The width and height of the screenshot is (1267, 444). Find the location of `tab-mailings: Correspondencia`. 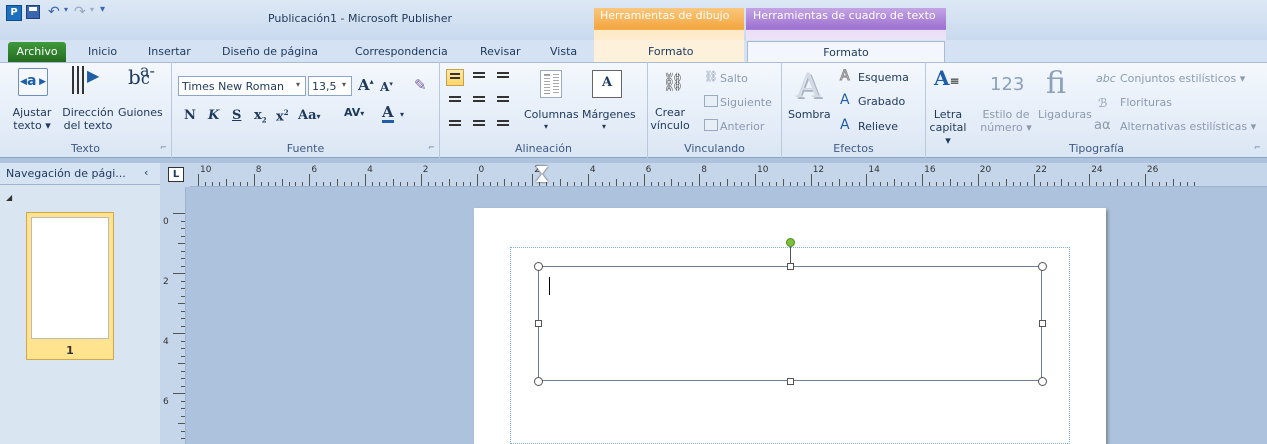

tab-mailings: Correspondencia is located at coordinates (401, 51).